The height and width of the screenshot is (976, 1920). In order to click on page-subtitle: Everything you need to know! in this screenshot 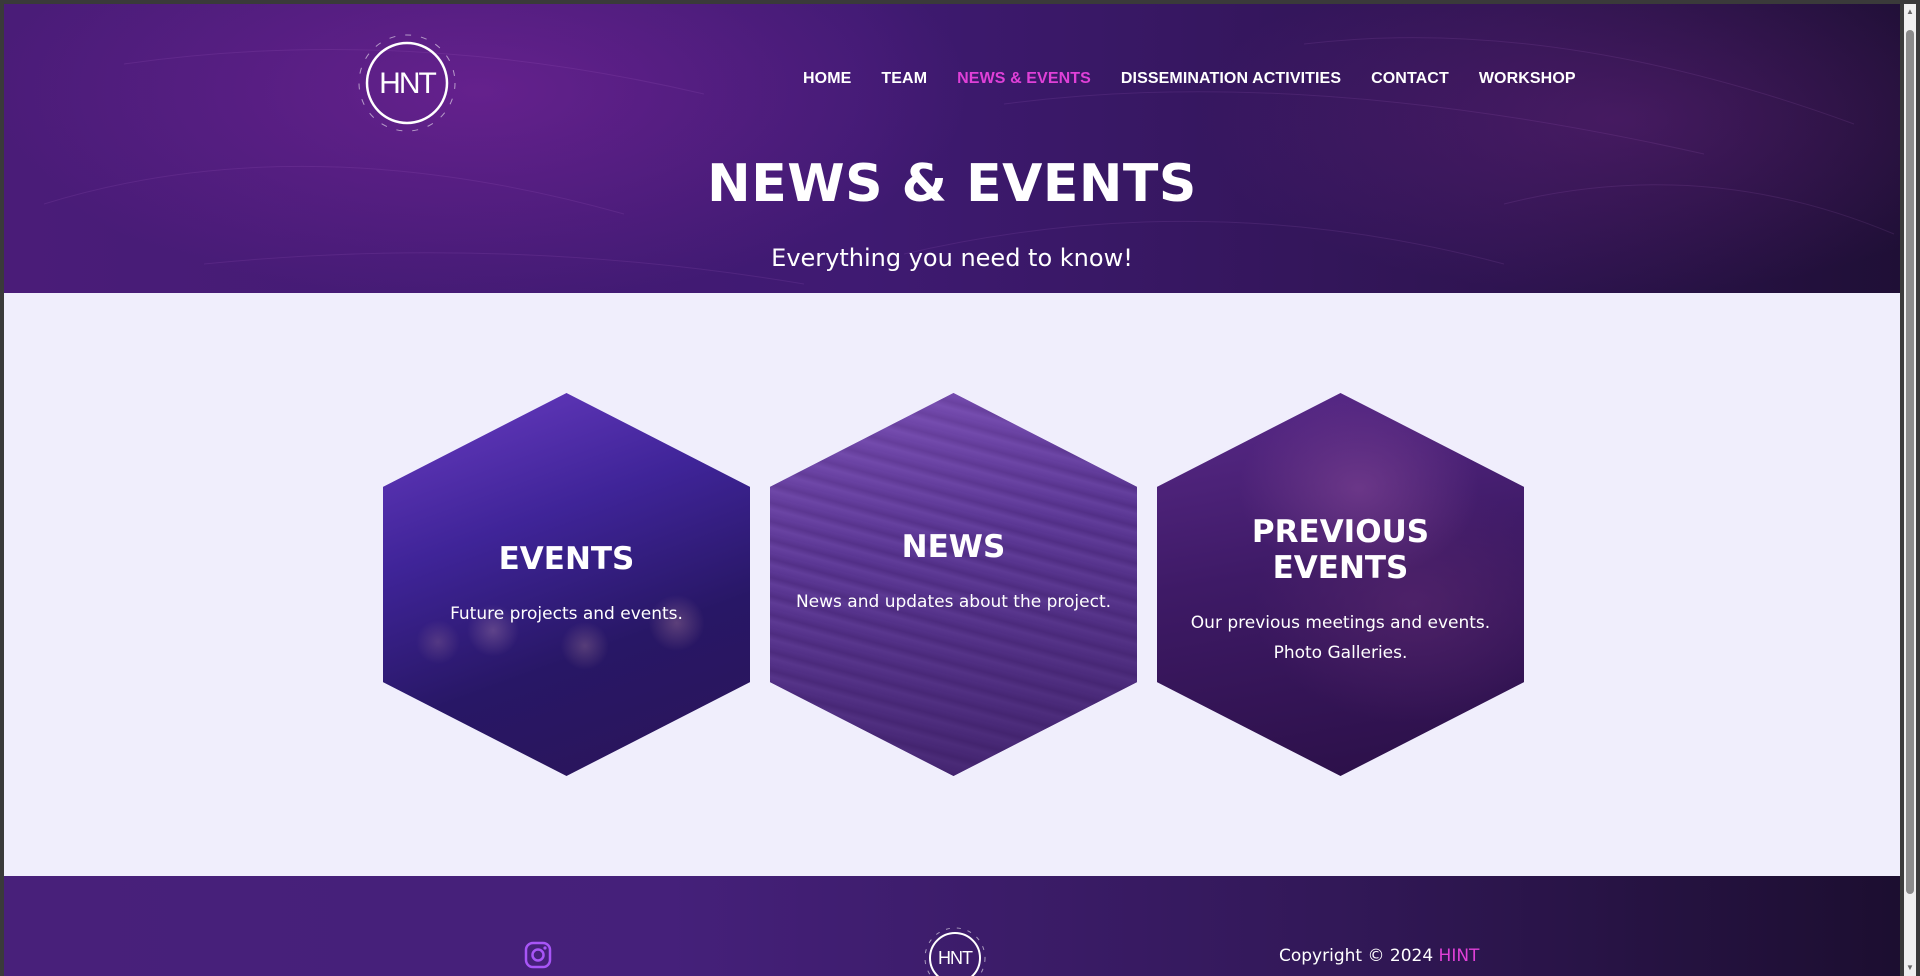, I will do `click(952, 258)`.